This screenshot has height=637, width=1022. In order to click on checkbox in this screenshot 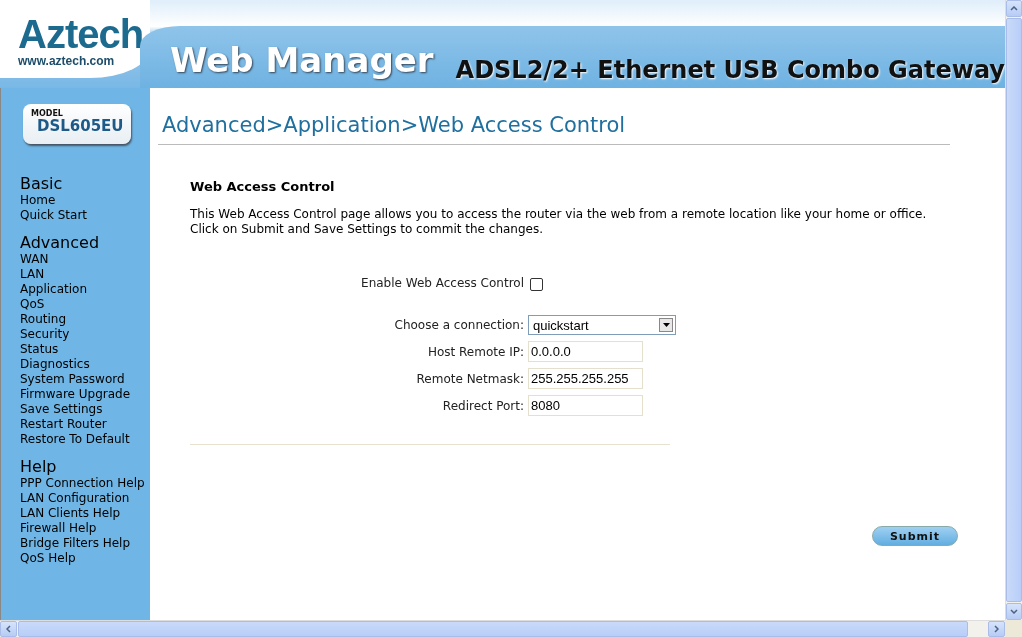, I will do `click(536, 284)`.